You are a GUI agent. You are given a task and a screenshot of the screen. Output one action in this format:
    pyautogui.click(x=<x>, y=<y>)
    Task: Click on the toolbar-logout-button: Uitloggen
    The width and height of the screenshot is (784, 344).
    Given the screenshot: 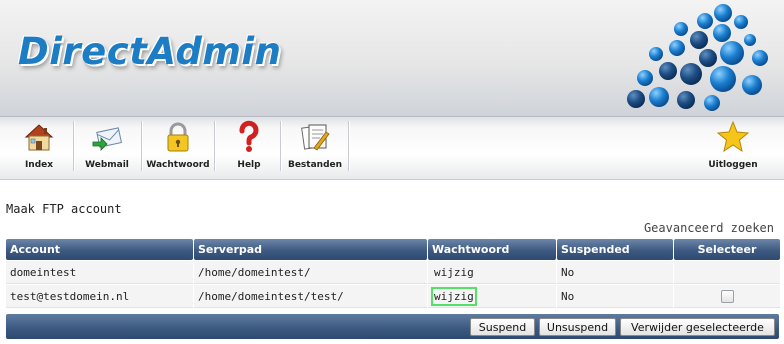 What is the action you would take?
    pyautogui.click(x=733, y=148)
    